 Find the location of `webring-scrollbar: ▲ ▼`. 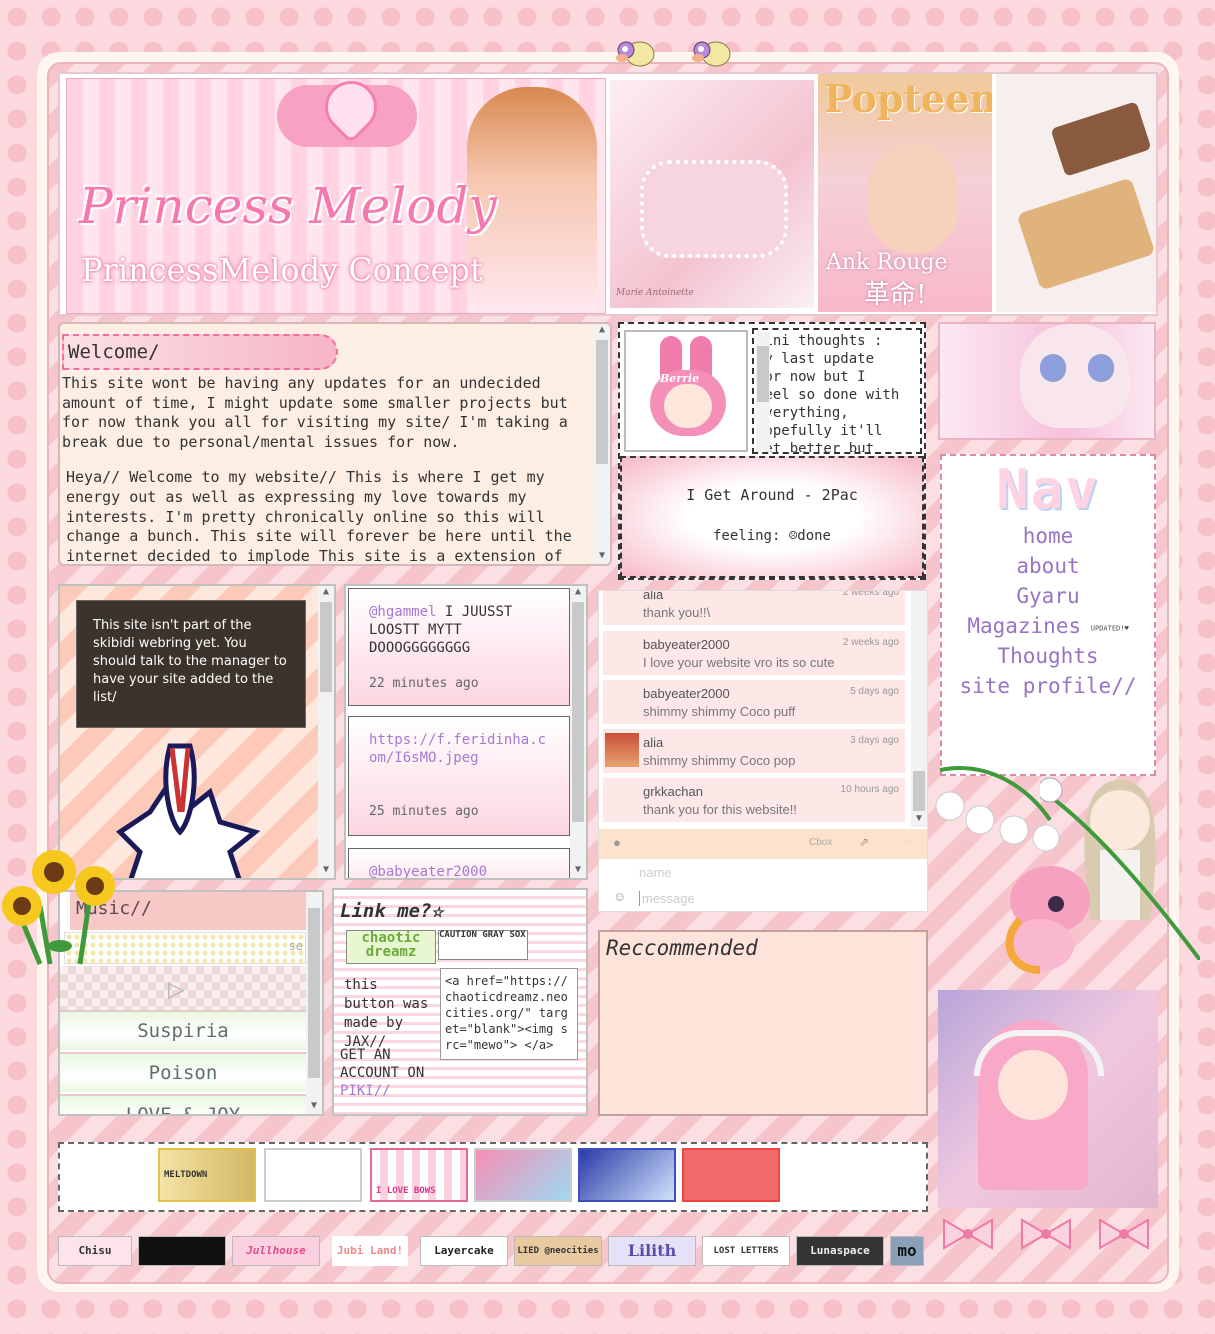

webring-scrollbar: ▲ ▼ is located at coordinates (326, 732).